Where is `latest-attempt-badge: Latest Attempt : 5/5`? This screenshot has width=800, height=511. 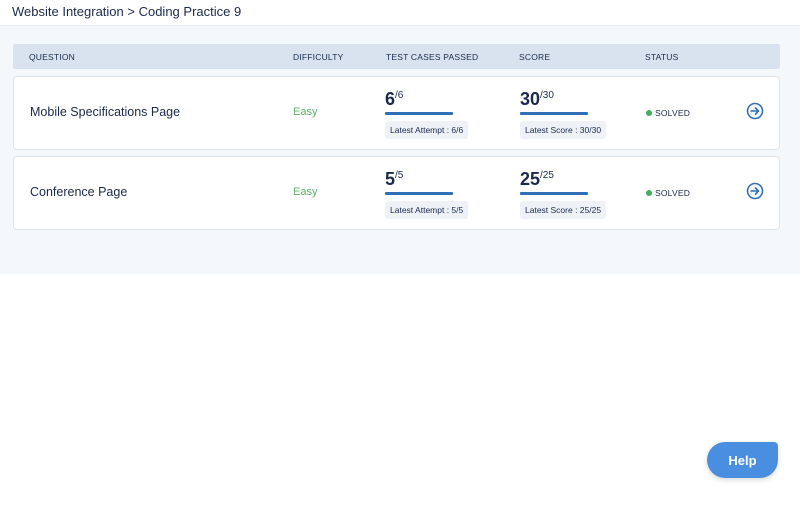 latest-attempt-badge: Latest Attempt : 5/5 is located at coordinates (427, 210).